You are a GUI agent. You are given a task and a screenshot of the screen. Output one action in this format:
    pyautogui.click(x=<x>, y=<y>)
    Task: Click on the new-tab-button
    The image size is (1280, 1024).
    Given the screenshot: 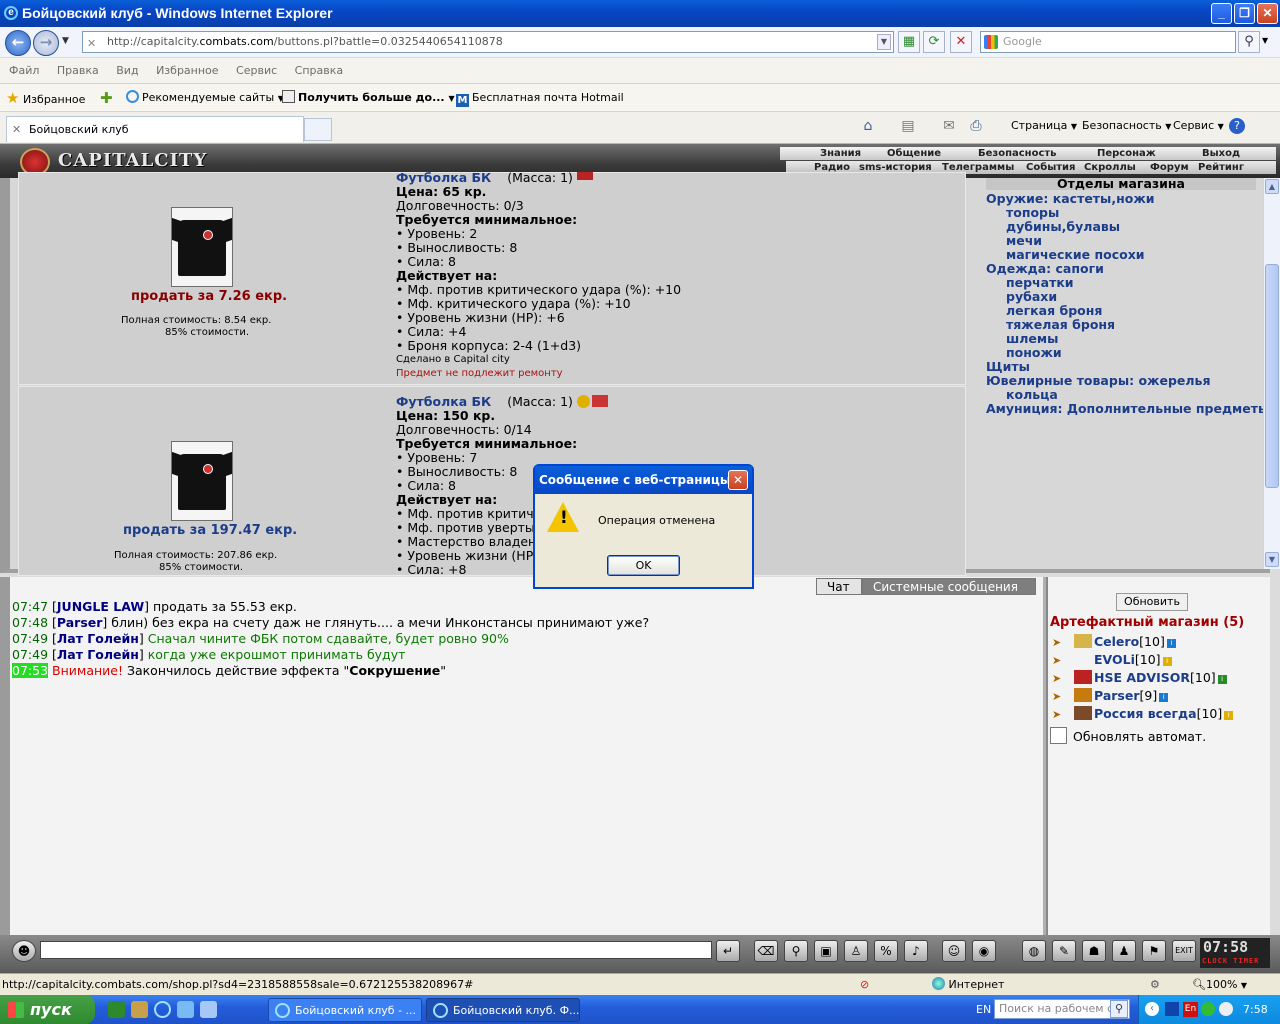 What is the action you would take?
    pyautogui.click(x=318, y=129)
    